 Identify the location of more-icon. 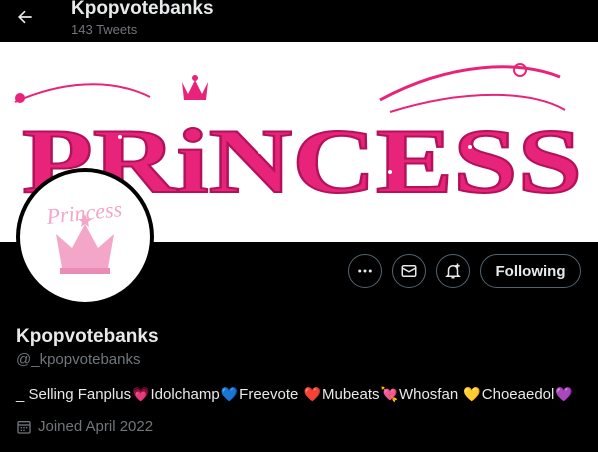
(365, 271).